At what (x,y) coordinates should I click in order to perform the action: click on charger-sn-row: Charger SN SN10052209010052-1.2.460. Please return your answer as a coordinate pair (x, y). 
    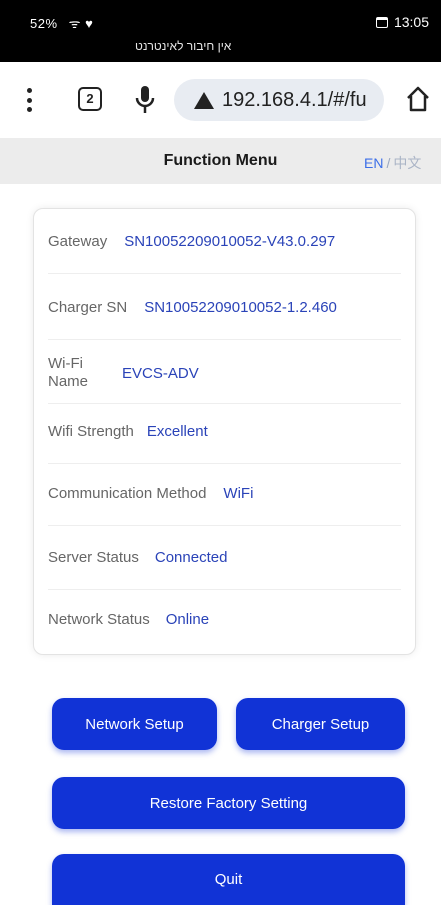
    Looking at the image, I should click on (224, 307).